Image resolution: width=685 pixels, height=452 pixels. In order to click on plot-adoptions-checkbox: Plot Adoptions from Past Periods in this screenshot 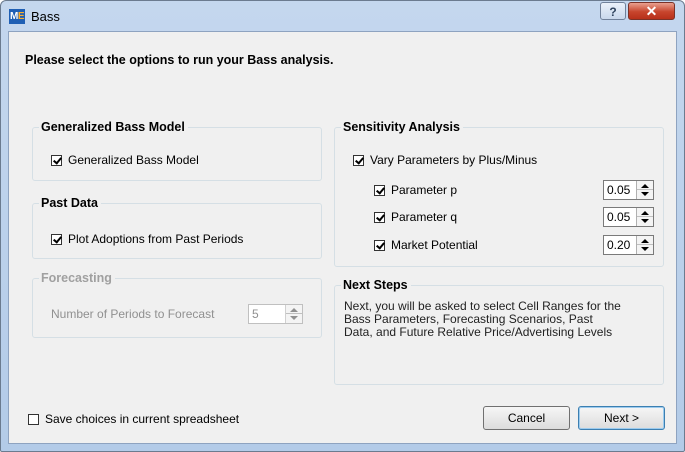, I will do `click(147, 239)`.